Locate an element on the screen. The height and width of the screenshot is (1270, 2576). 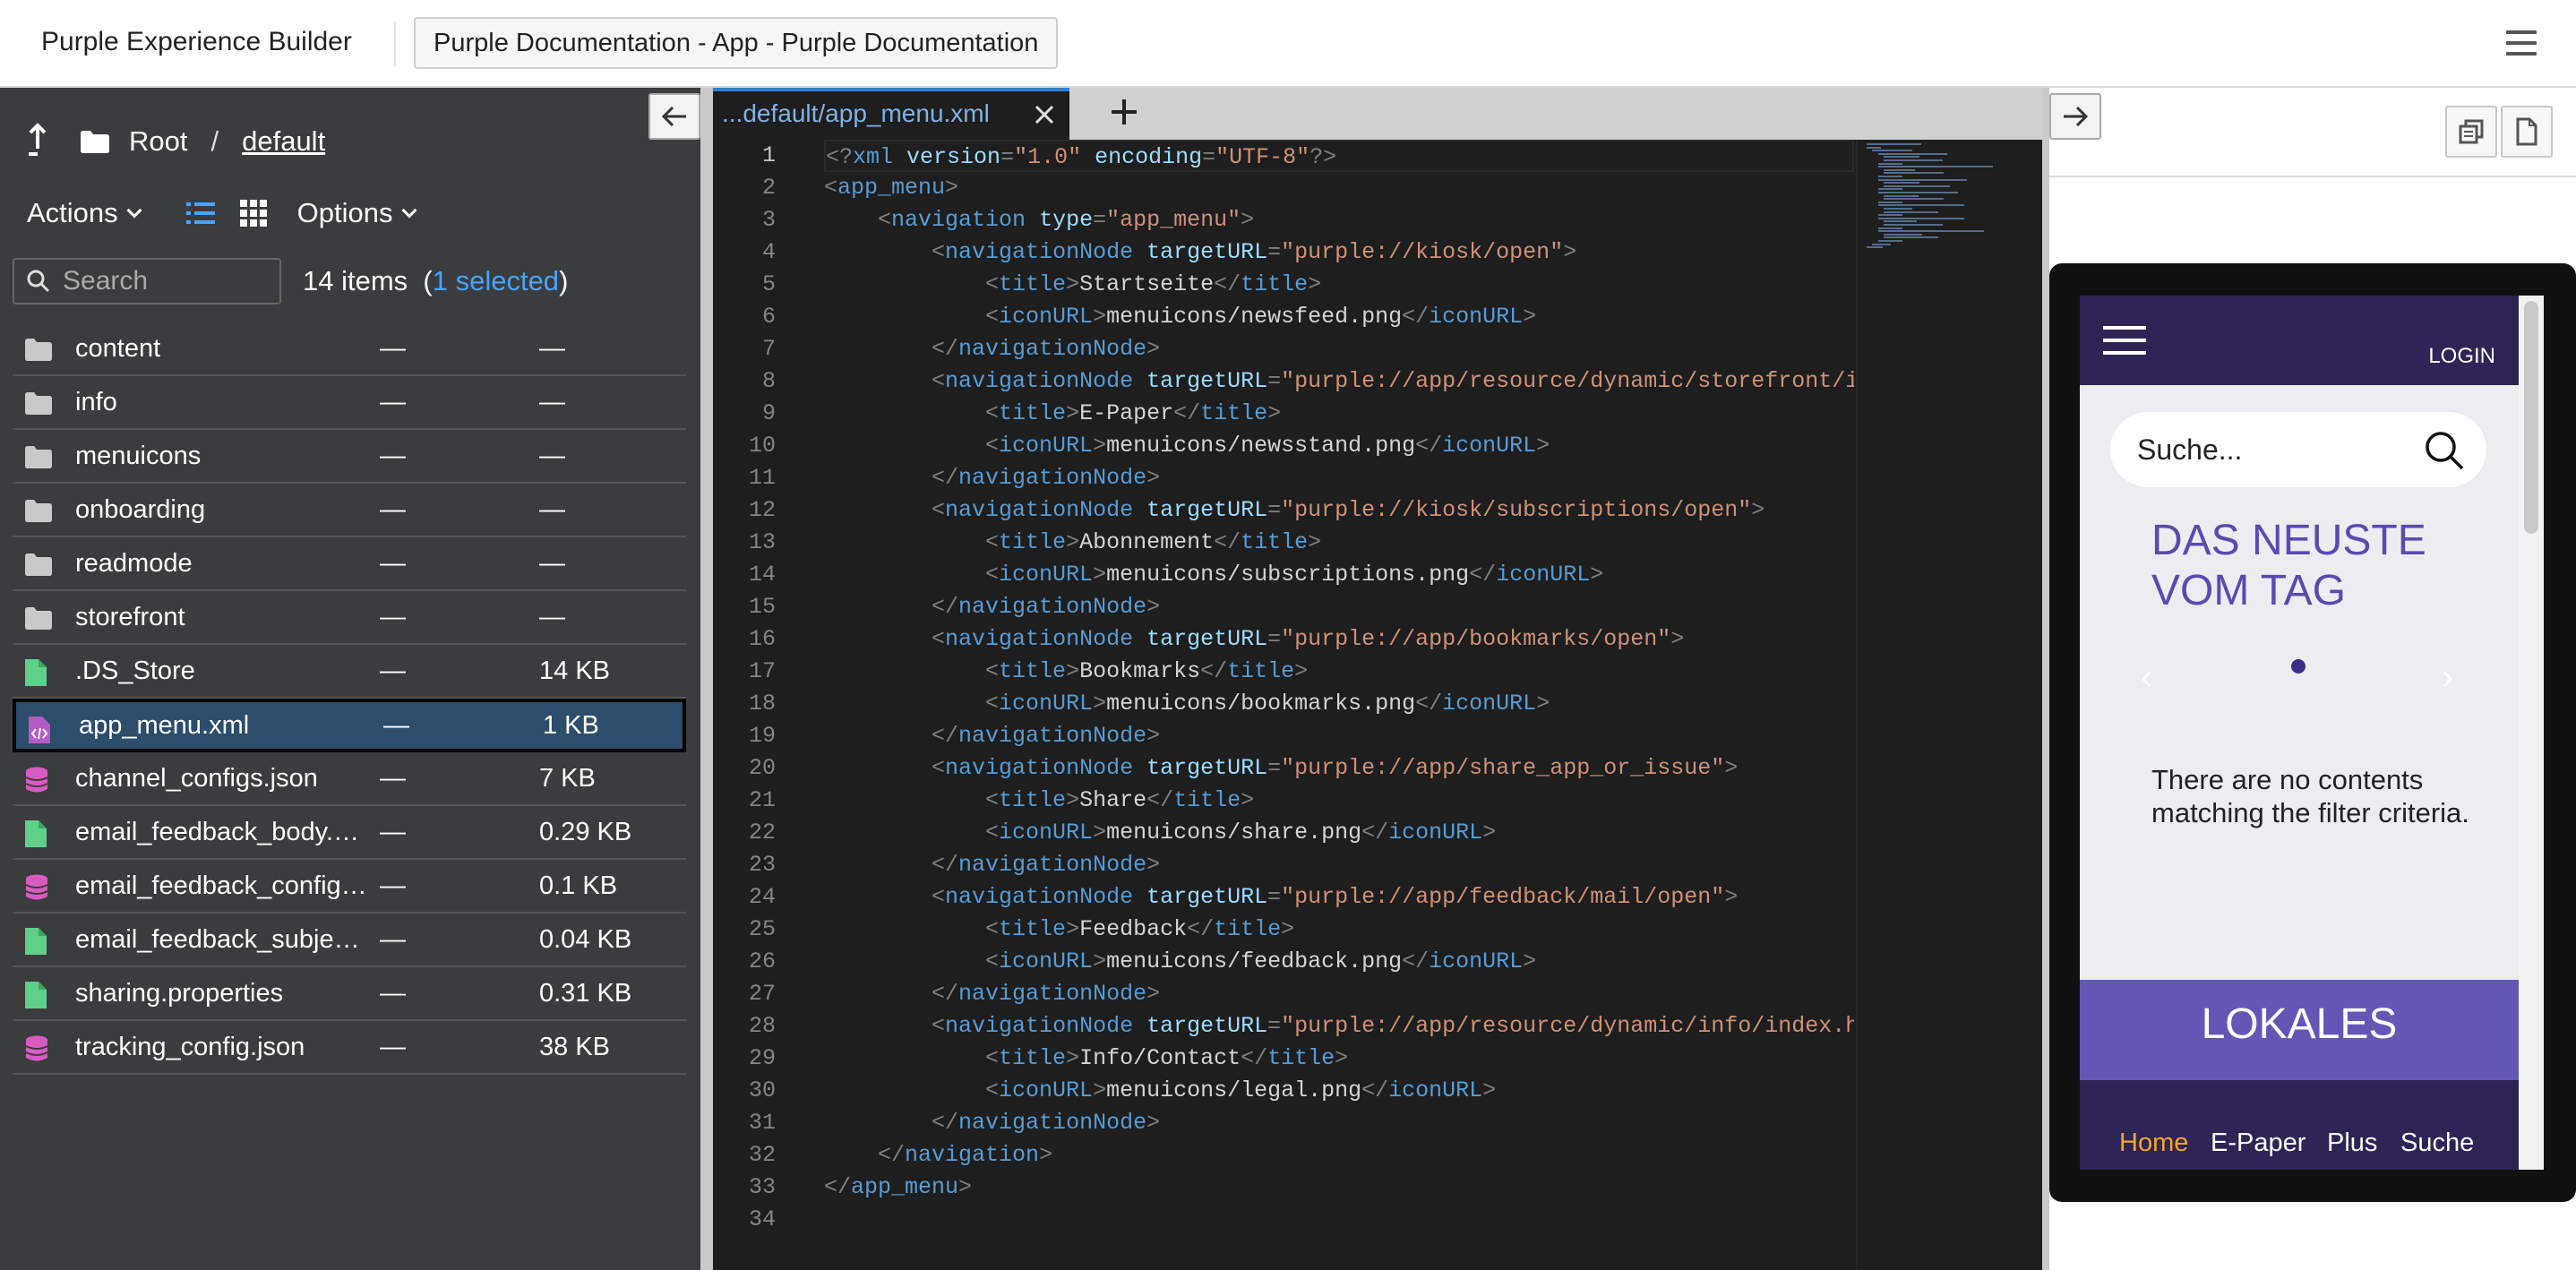
close-icon is located at coordinates (1044, 115).